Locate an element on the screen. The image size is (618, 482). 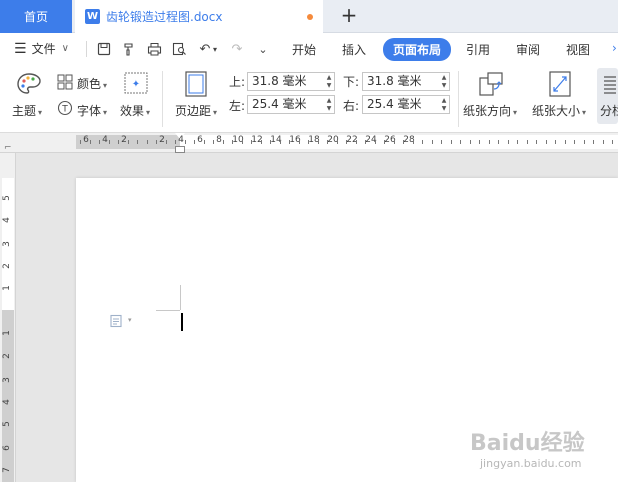
effects-button: 效果 ▾ is located at coordinates (135, 110).